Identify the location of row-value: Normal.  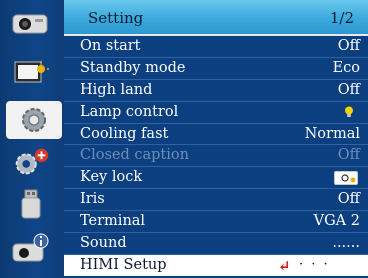
(332, 133).